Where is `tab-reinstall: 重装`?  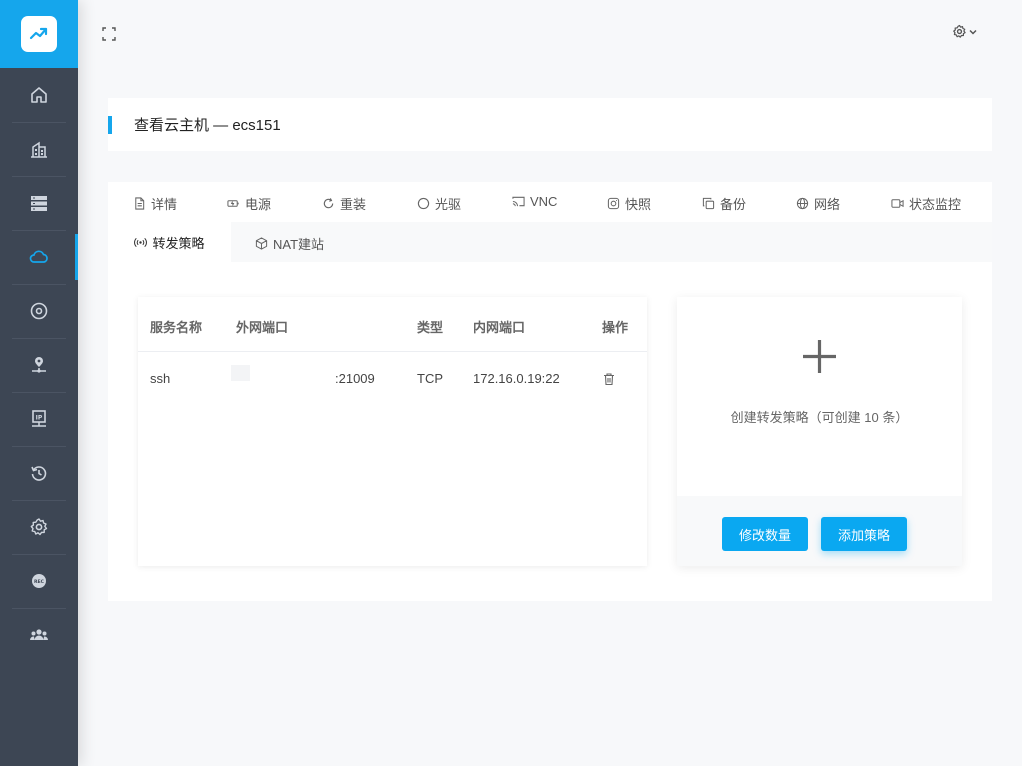 tab-reinstall: 重装 is located at coordinates (344, 203).